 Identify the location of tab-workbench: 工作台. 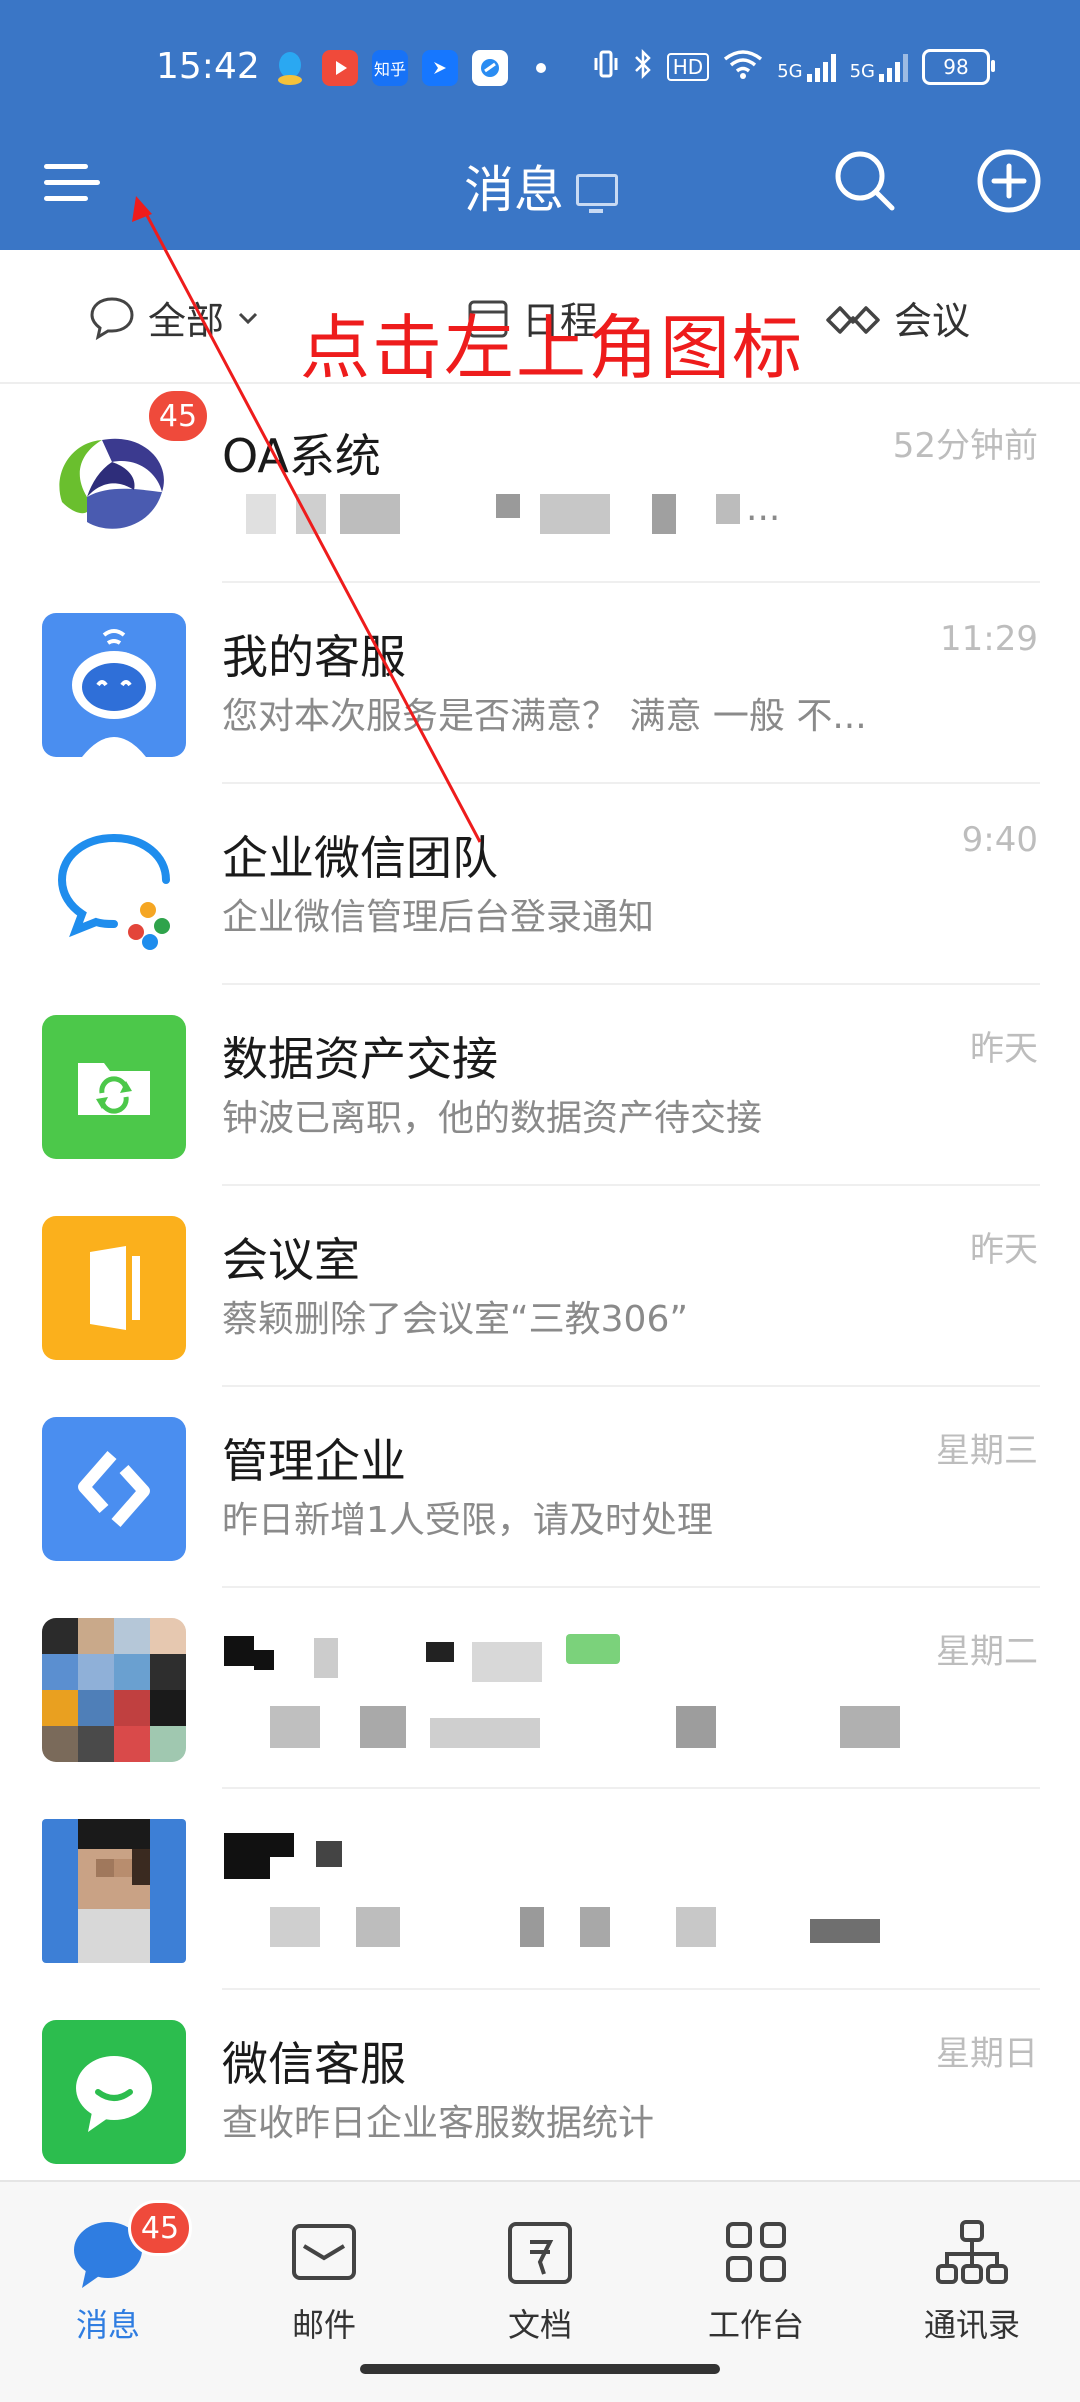
(756, 2279).